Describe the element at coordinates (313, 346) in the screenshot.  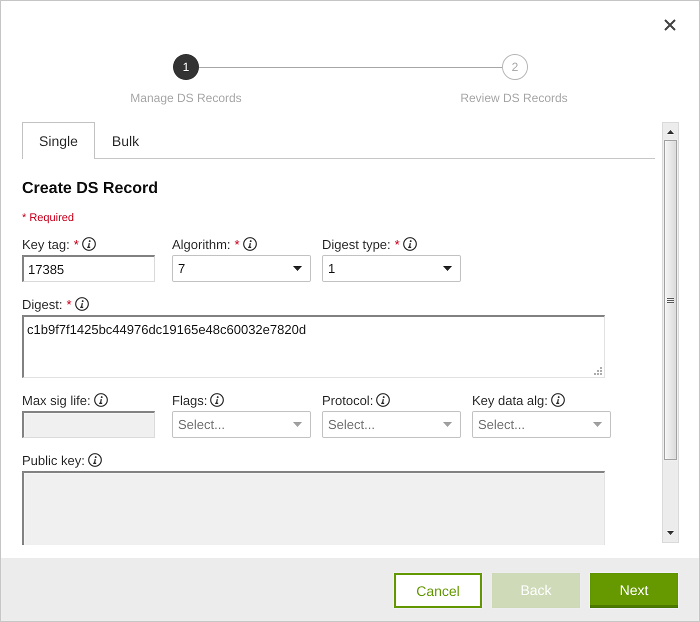
I see `text-area: c1b9f7f1425bc44976dc19165e48c60032e7820d` at that location.